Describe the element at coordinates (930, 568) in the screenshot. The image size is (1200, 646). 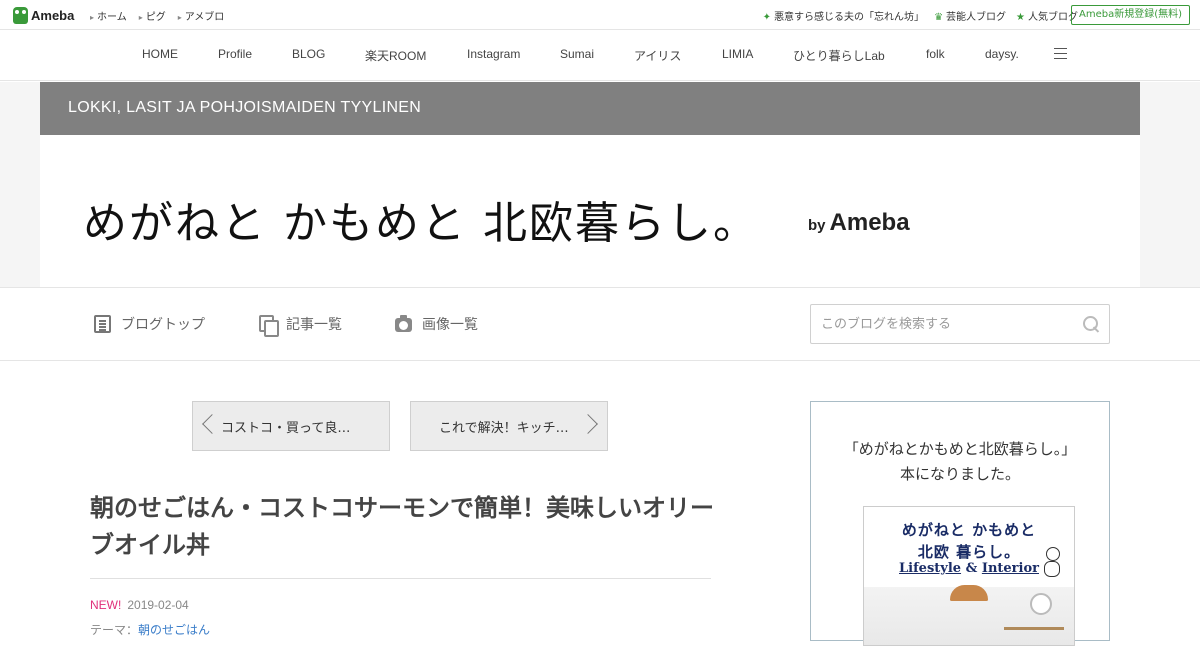
I see `book-subtitle-a: Lifestyle` at that location.